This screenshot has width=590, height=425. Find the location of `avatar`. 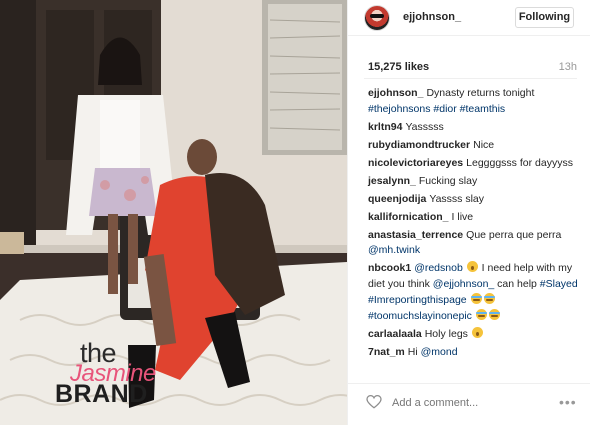

avatar is located at coordinates (377, 18).